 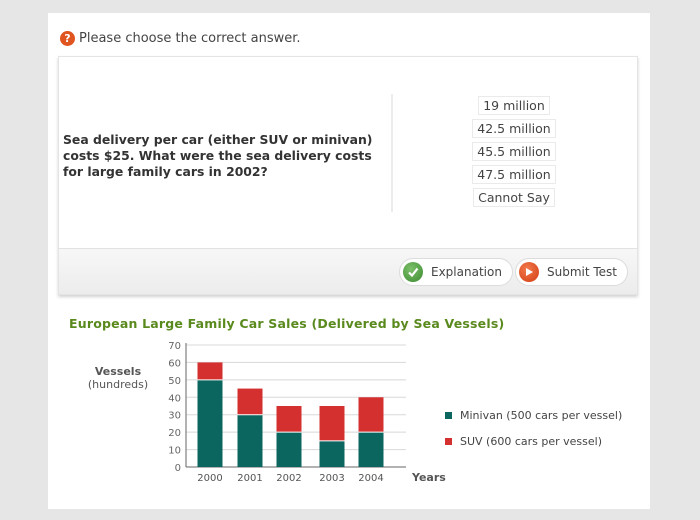 What do you see at coordinates (249, 478) in the screenshot?
I see `x-tick-label: 2001` at bounding box center [249, 478].